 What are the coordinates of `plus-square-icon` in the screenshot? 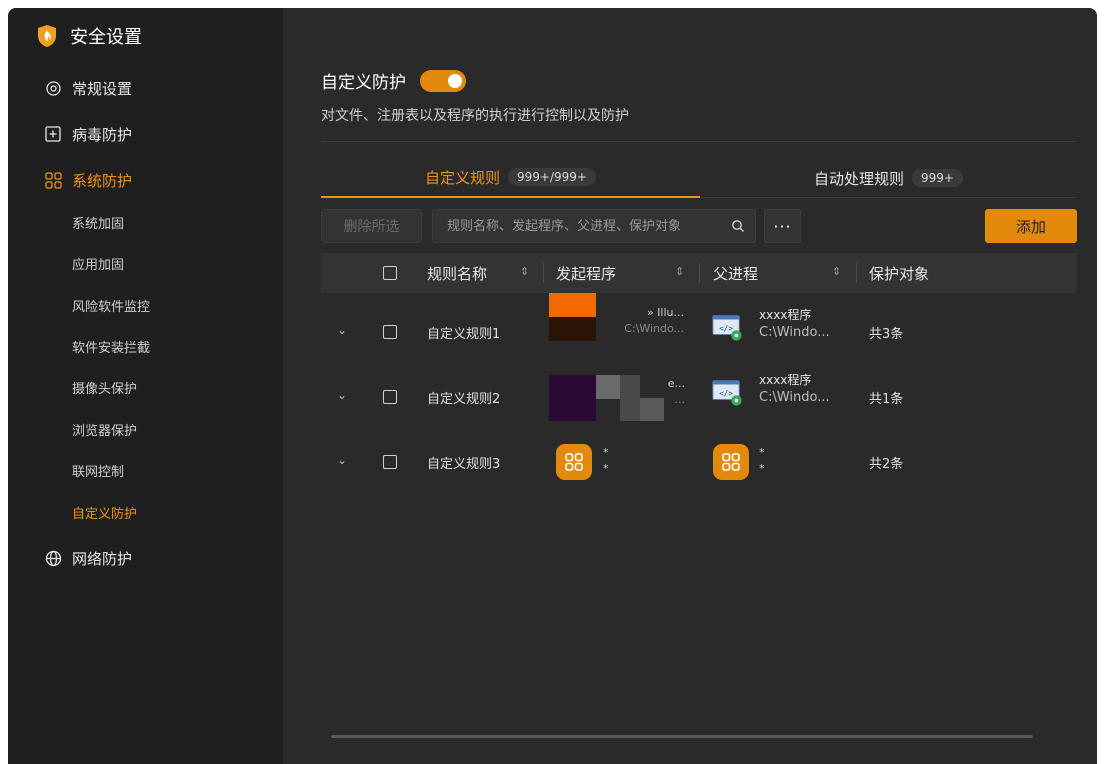 It's located at (53, 134).